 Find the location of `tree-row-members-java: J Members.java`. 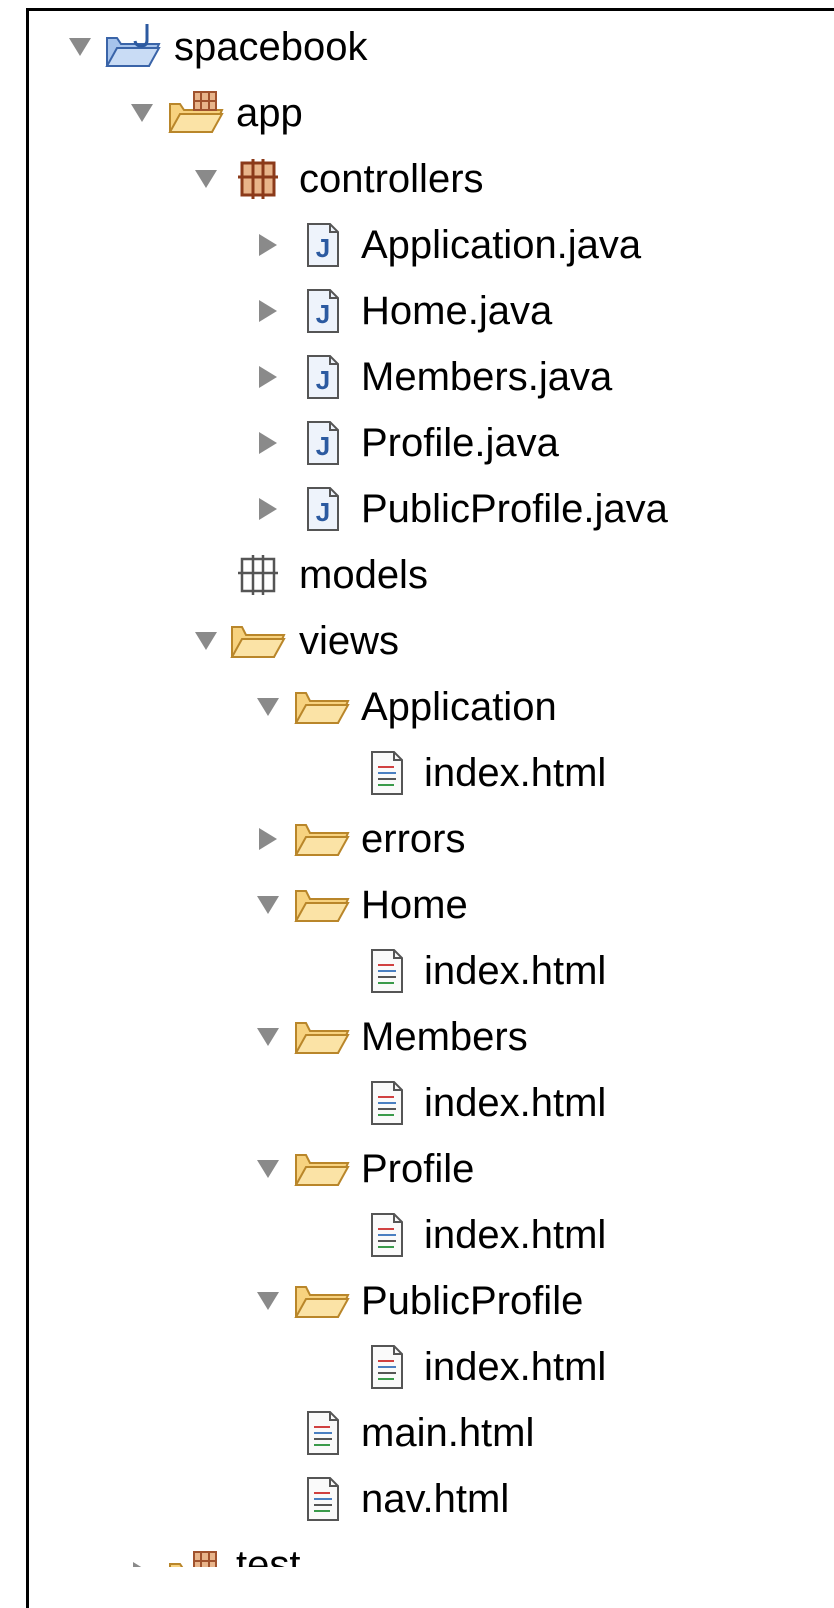

tree-row-members-java: J Members.java is located at coordinates (417, 377).